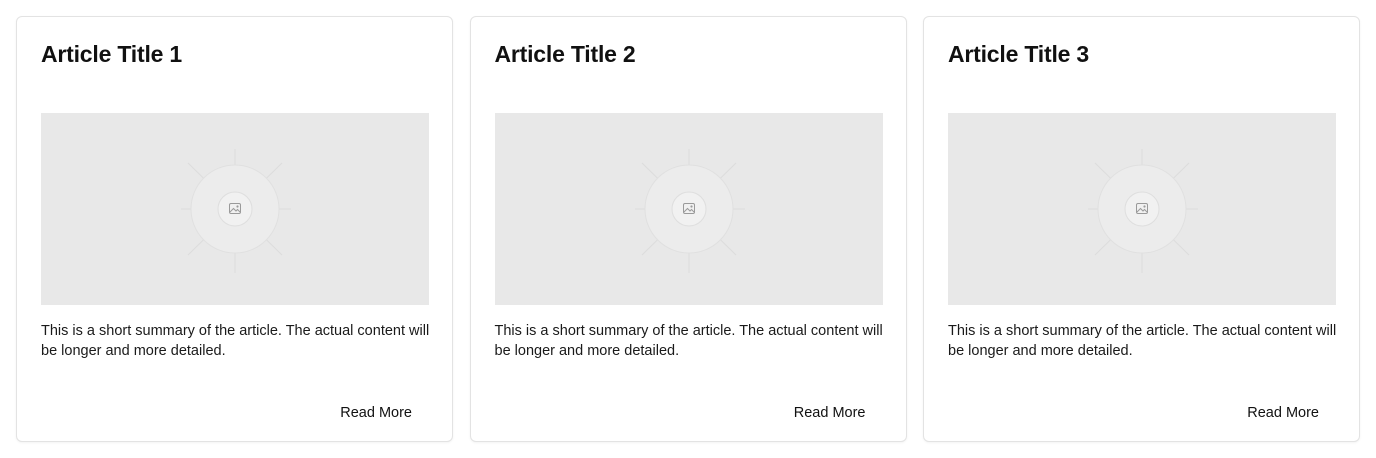 This screenshot has width=1376, height=458. What do you see at coordinates (1019, 54) in the screenshot?
I see `article-title: Article Title 3` at bounding box center [1019, 54].